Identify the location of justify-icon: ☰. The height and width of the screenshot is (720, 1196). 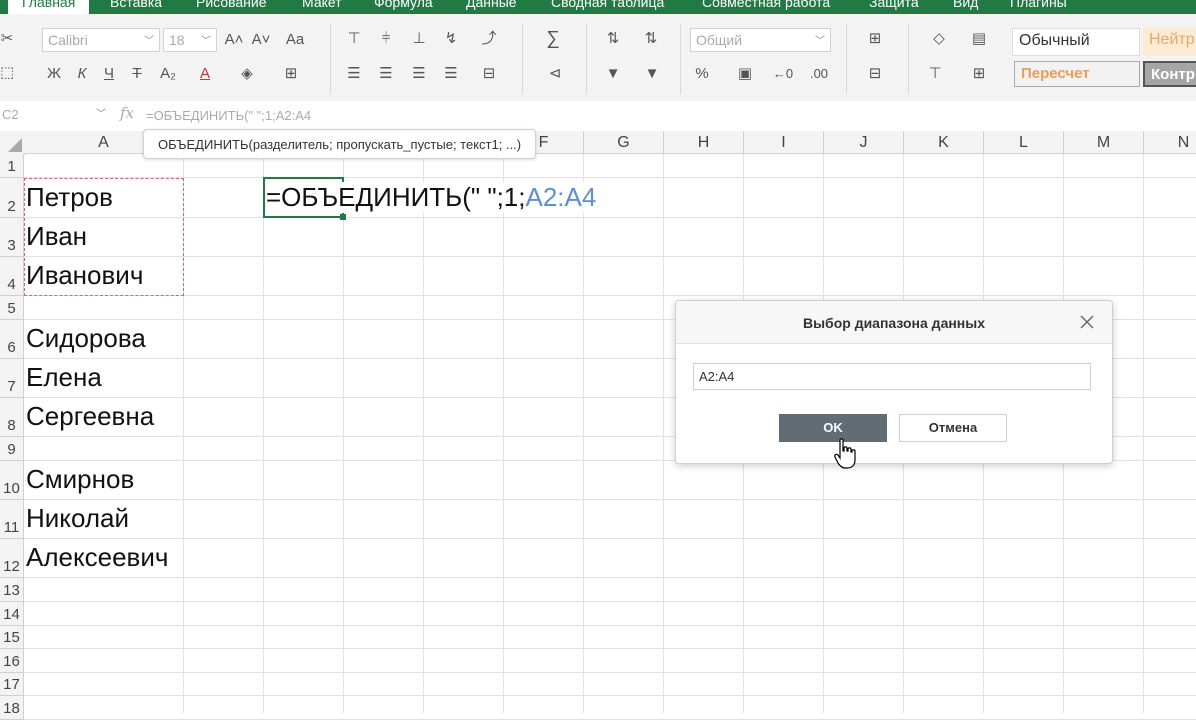
(451, 74).